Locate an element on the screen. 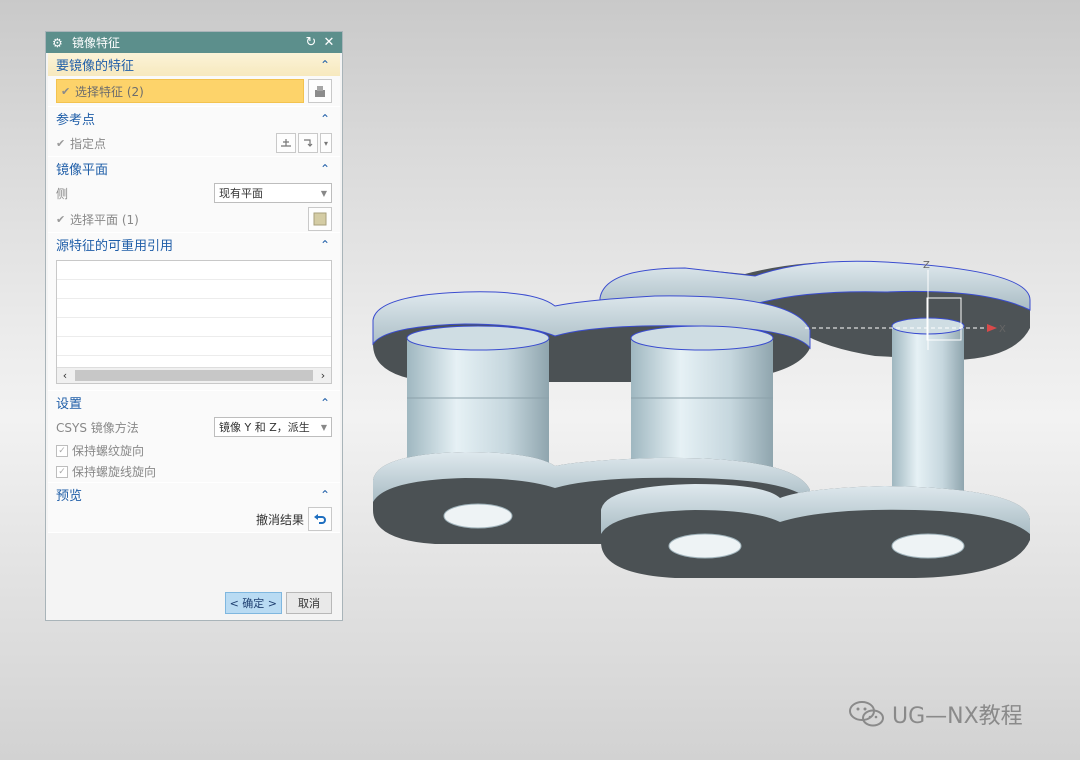  section-settings-header: 设置 ⌃ is located at coordinates (194, 402).